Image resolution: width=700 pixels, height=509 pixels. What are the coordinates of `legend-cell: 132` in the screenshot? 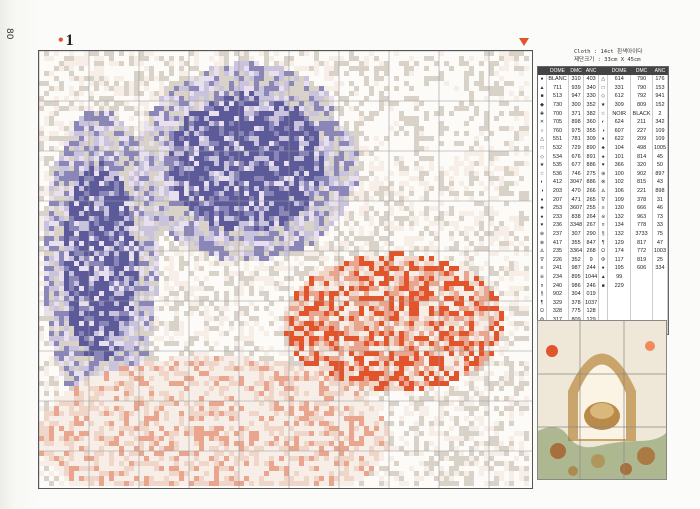 It's located at (619, 234).